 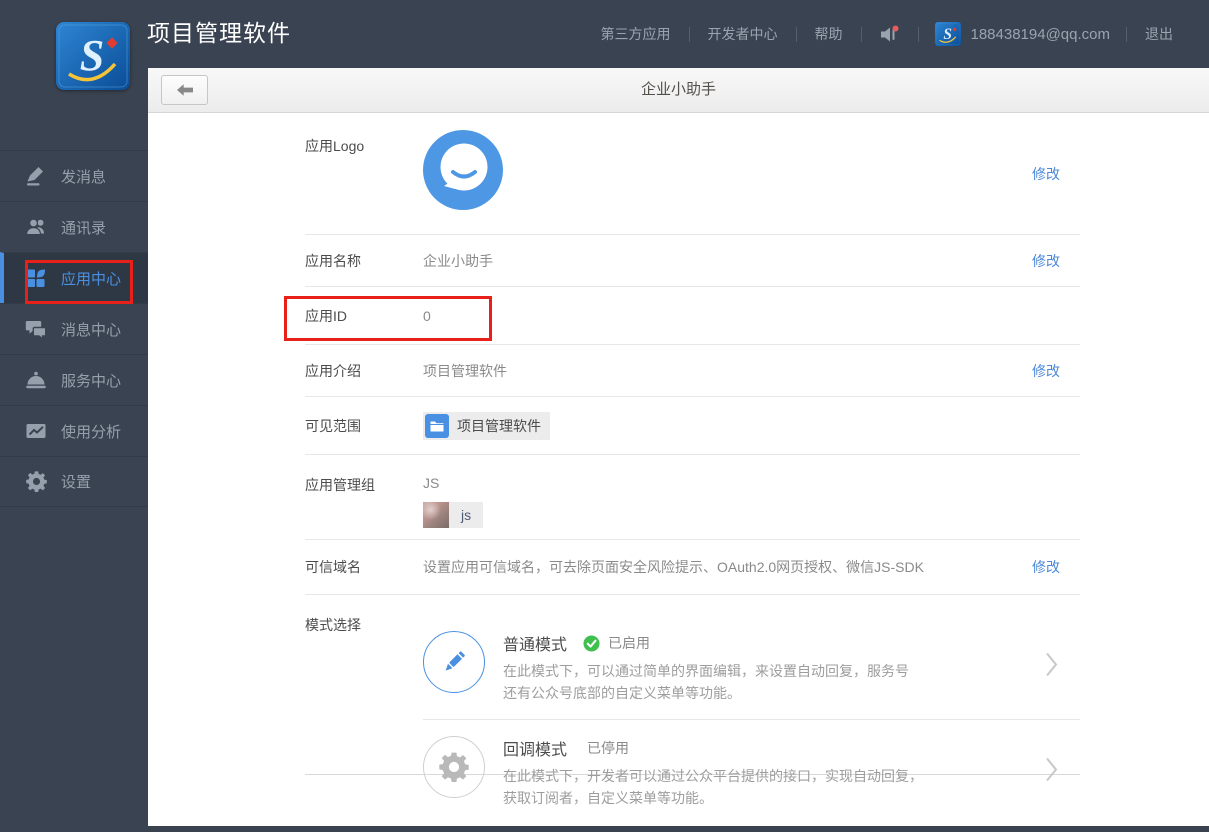 I want to click on row-app-name: 应用名称 企业小助手 修改, so click(x=692, y=261).